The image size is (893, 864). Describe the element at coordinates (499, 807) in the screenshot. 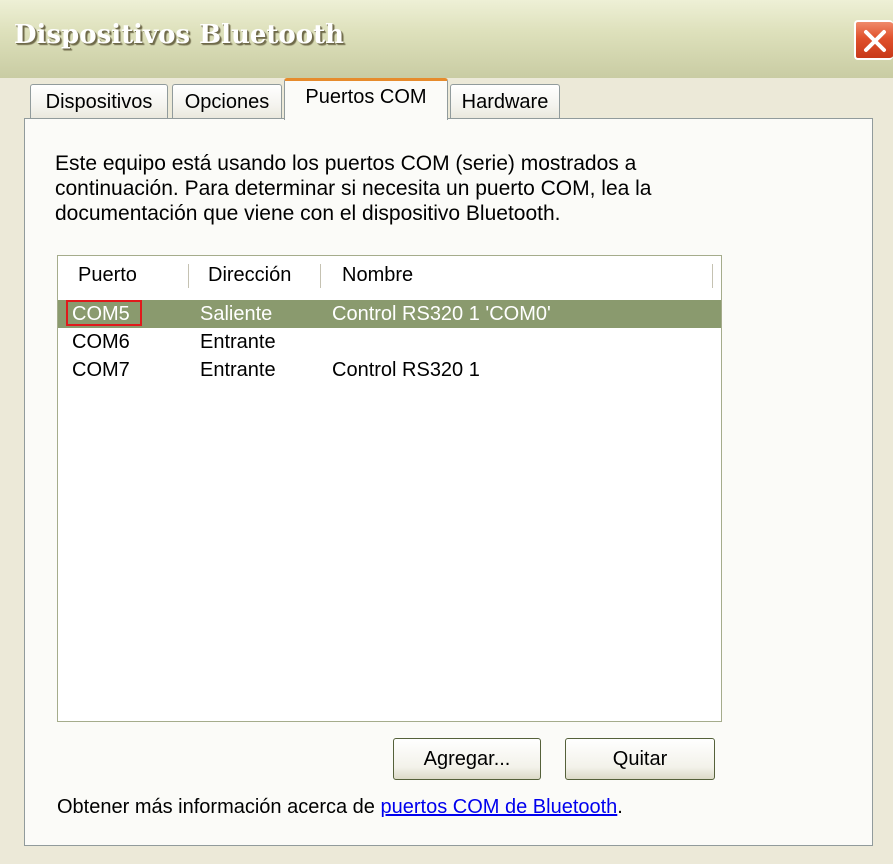

I see `com-ports-help-link: puertos COM de Bluetooth` at that location.